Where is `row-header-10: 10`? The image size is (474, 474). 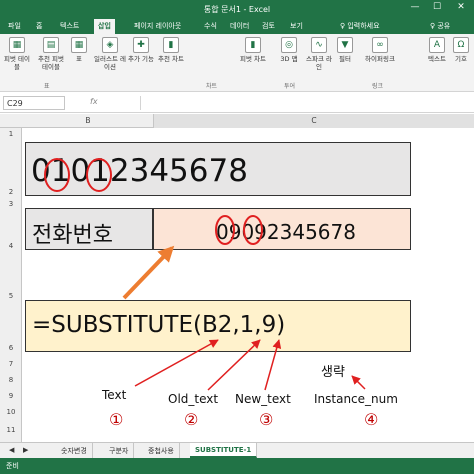 row-header-10: 10 is located at coordinates (11, 412).